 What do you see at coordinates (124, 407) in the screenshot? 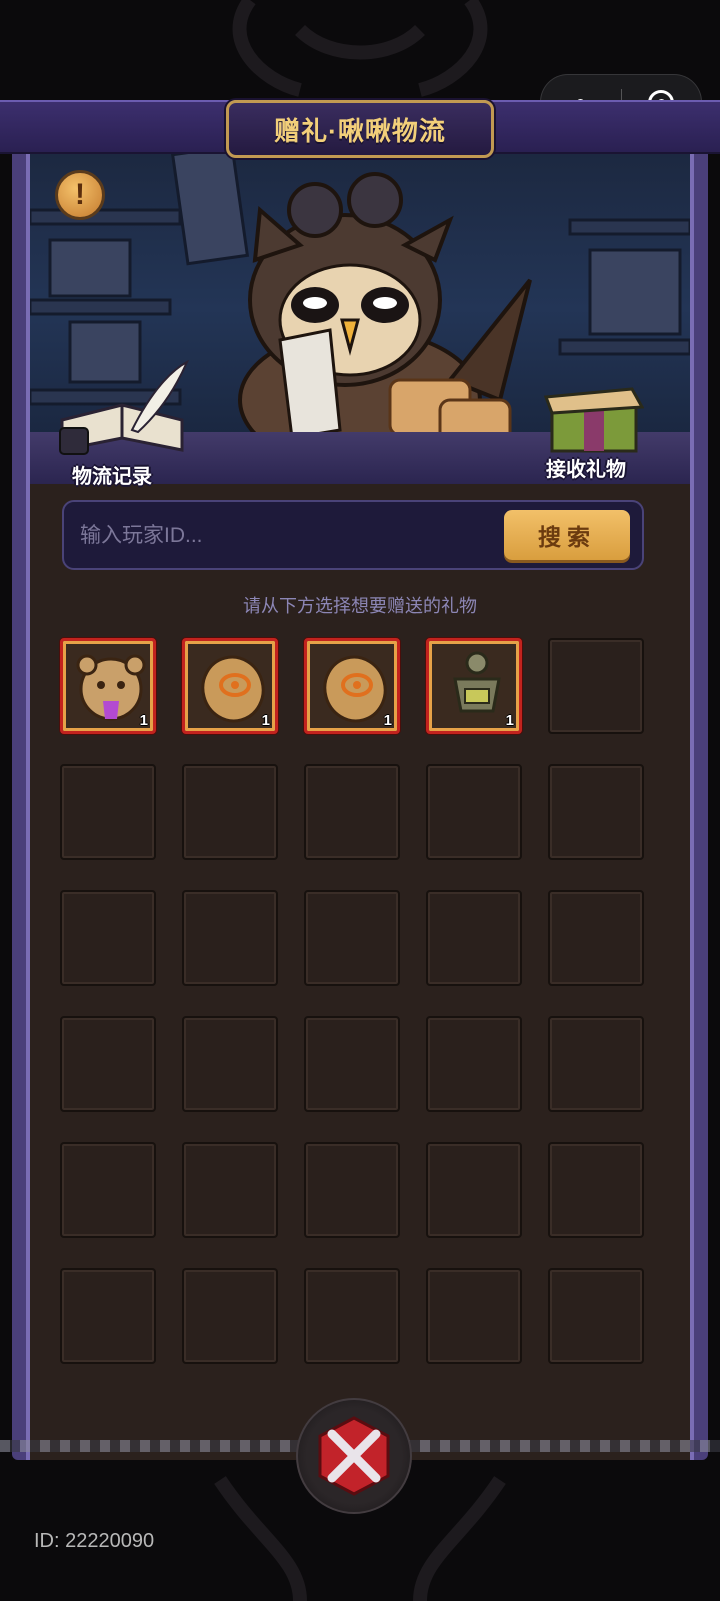
I see `book-quill-icon` at bounding box center [124, 407].